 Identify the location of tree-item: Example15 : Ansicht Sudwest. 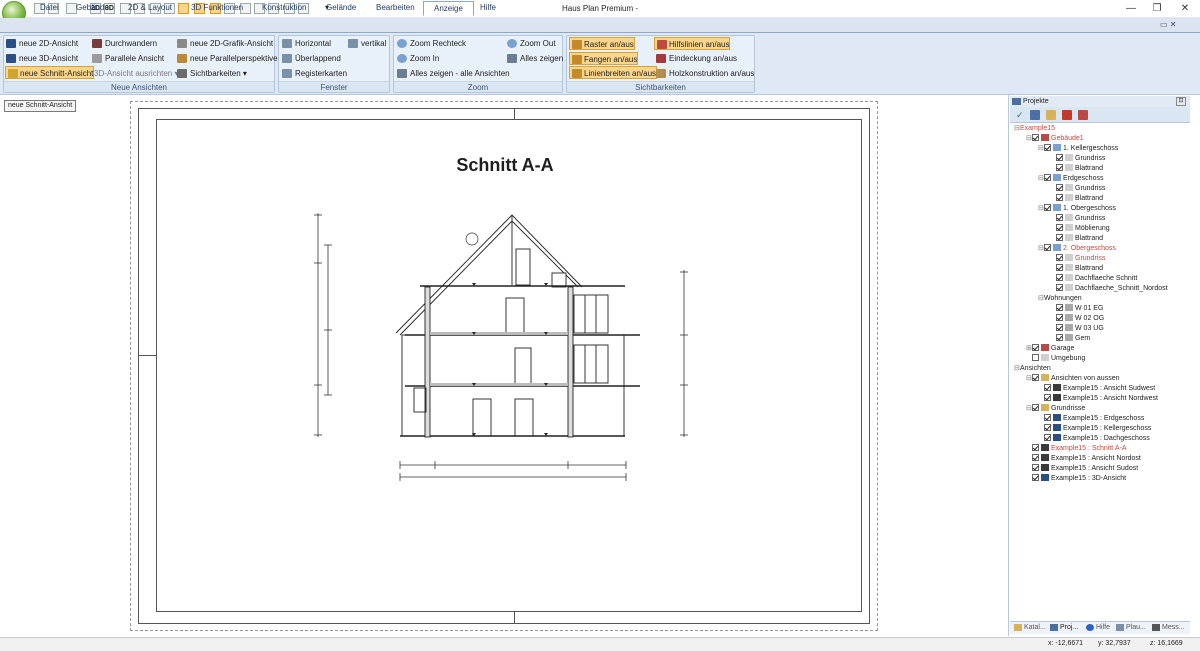
(1096, 389).